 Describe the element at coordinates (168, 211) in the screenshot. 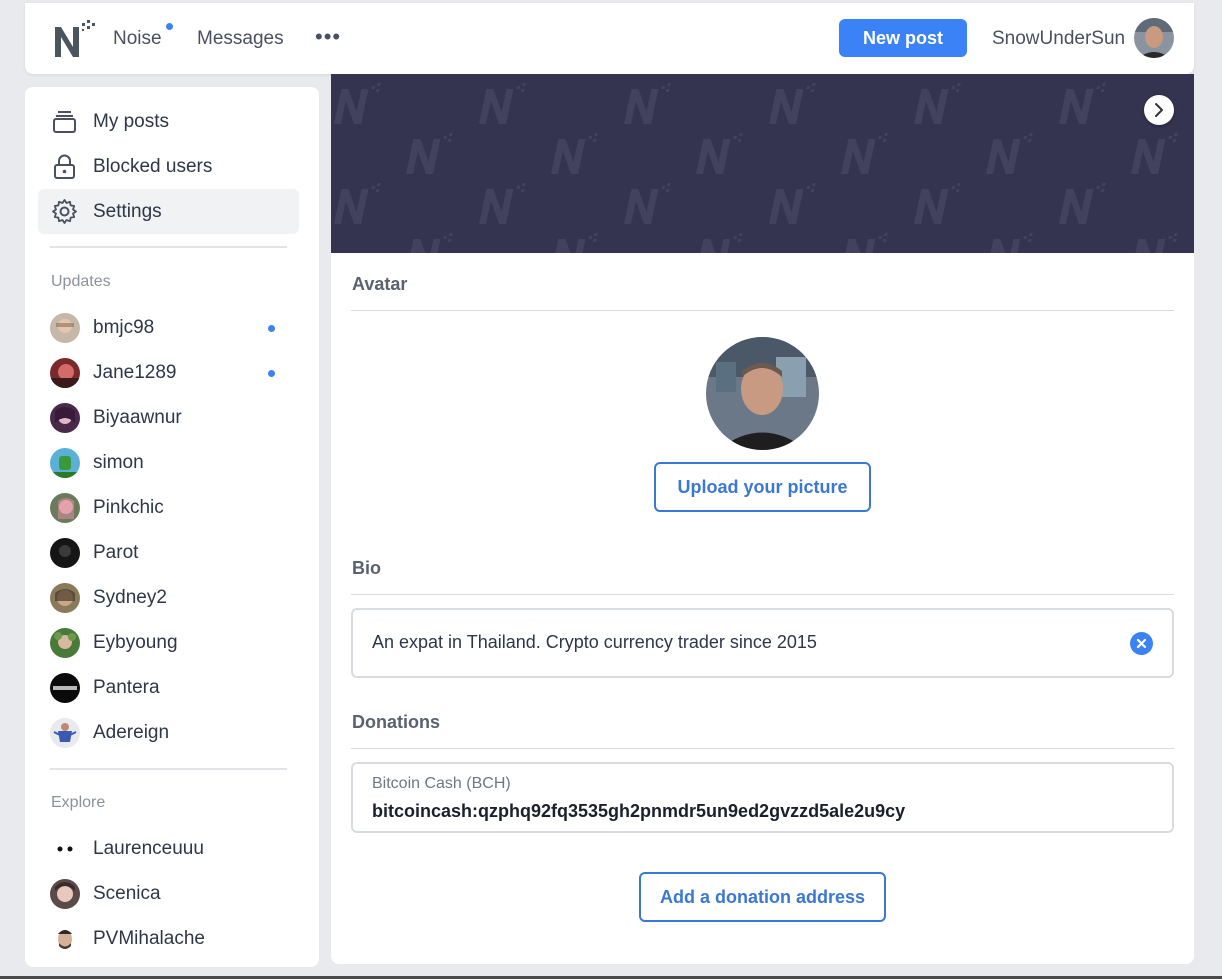

I see `sidebar-item-settings: Settings` at that location.